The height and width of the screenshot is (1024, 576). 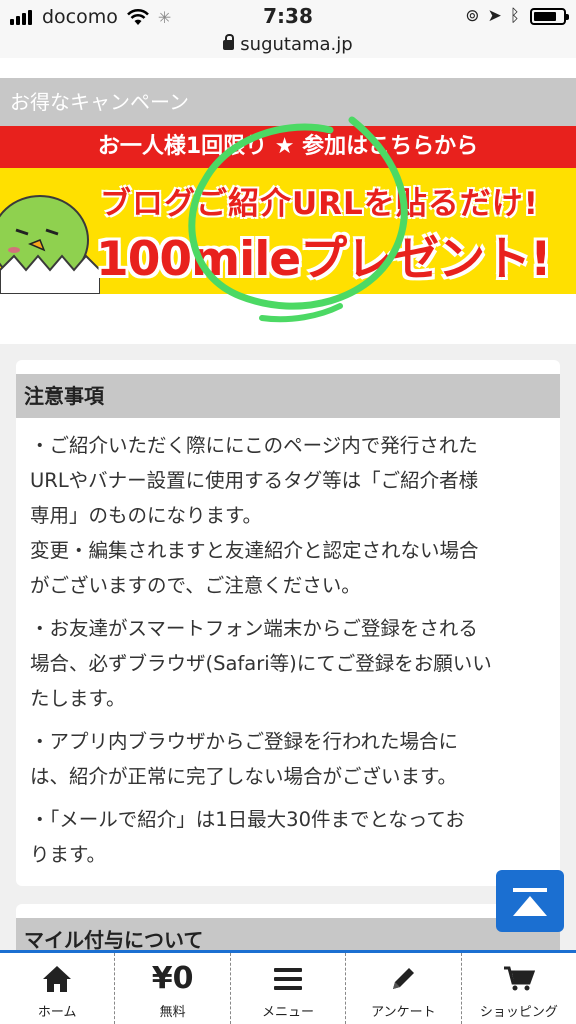 What do you see at coordinates (404, 978) in the screenshot?
I see `pencil-icon` at bounding box center [404, 978].